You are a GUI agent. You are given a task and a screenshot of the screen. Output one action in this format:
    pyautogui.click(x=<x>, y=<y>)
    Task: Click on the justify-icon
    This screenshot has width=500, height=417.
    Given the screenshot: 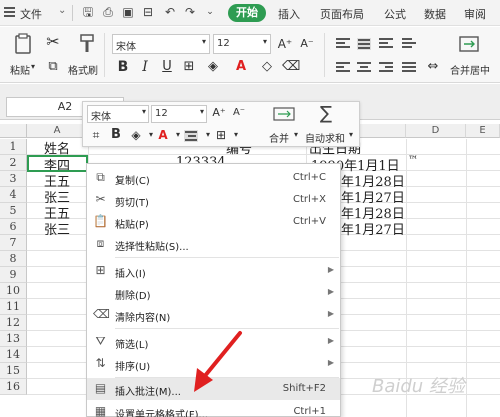 What is the action you would take?
    pyautogui.click(x=409, y=68)
    